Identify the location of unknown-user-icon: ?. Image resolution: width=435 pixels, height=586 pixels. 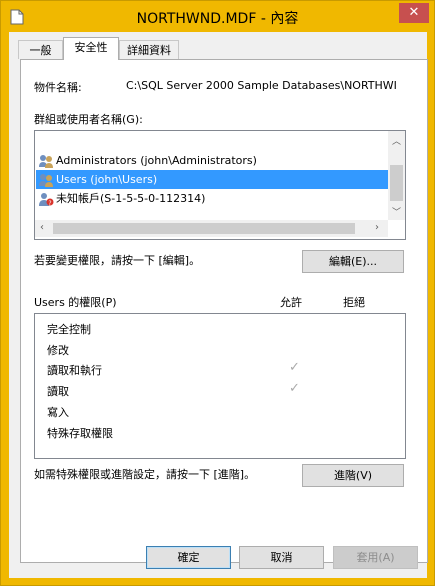
(46, 200).